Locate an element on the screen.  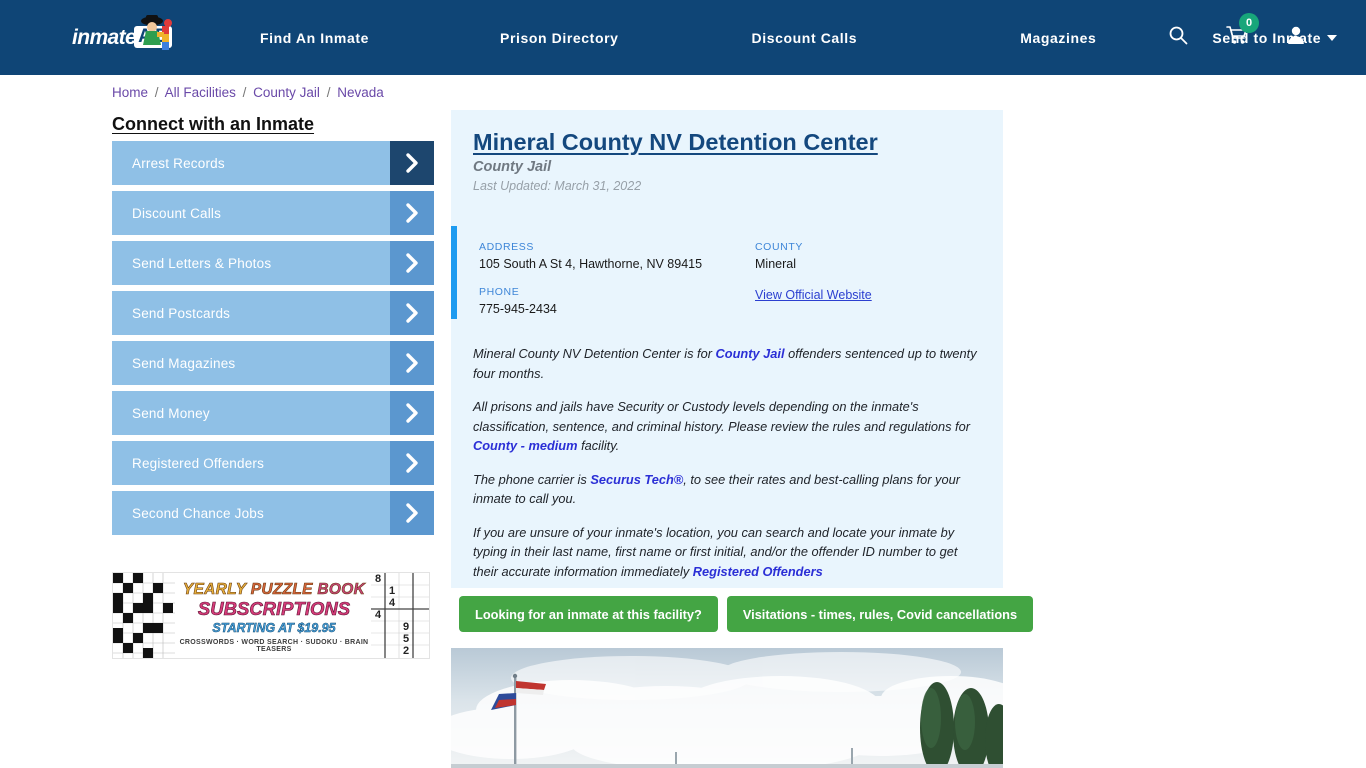
sidebar-item-second-chance-jobs: Second Chance Jobs is located at coordinates (273, 513).